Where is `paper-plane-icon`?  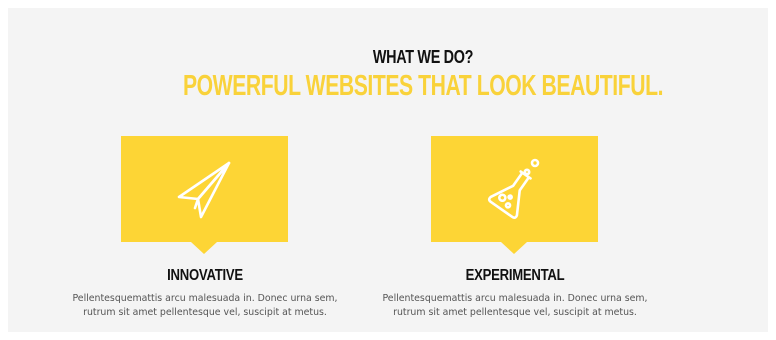 paper-plane-icon is located at coordinates (203, 190).